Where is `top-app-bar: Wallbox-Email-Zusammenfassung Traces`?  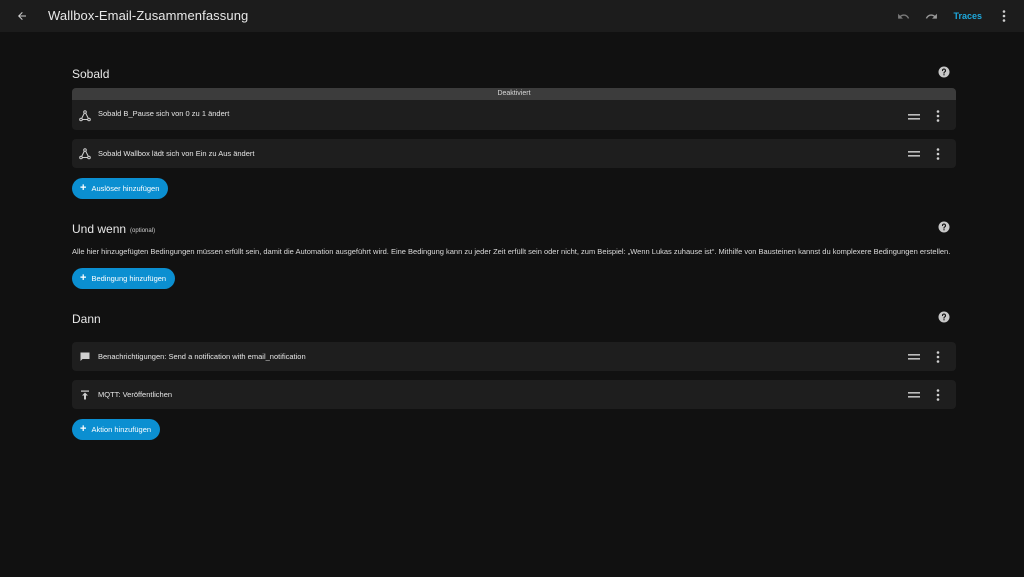 top-app-bar: Wallbox-Email-Zusammenfassung Traces is located at coordinates (512, 16).